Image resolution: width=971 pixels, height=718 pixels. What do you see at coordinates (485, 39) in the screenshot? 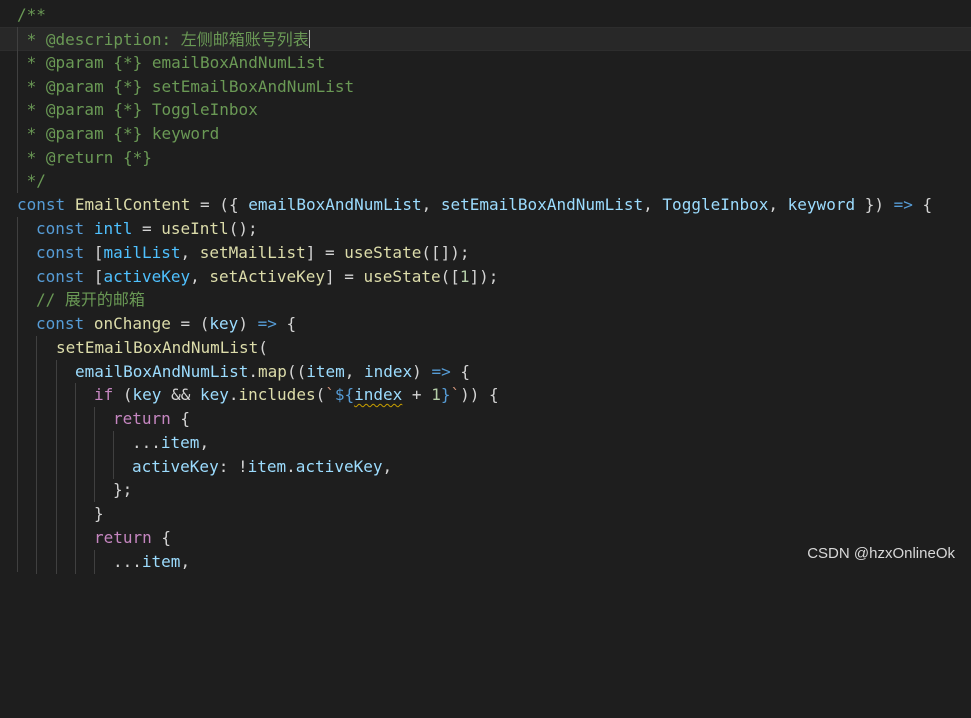
I see `code-line-current: * @description: 左侧邮箱账号列表` at bounding box center [485, 39].